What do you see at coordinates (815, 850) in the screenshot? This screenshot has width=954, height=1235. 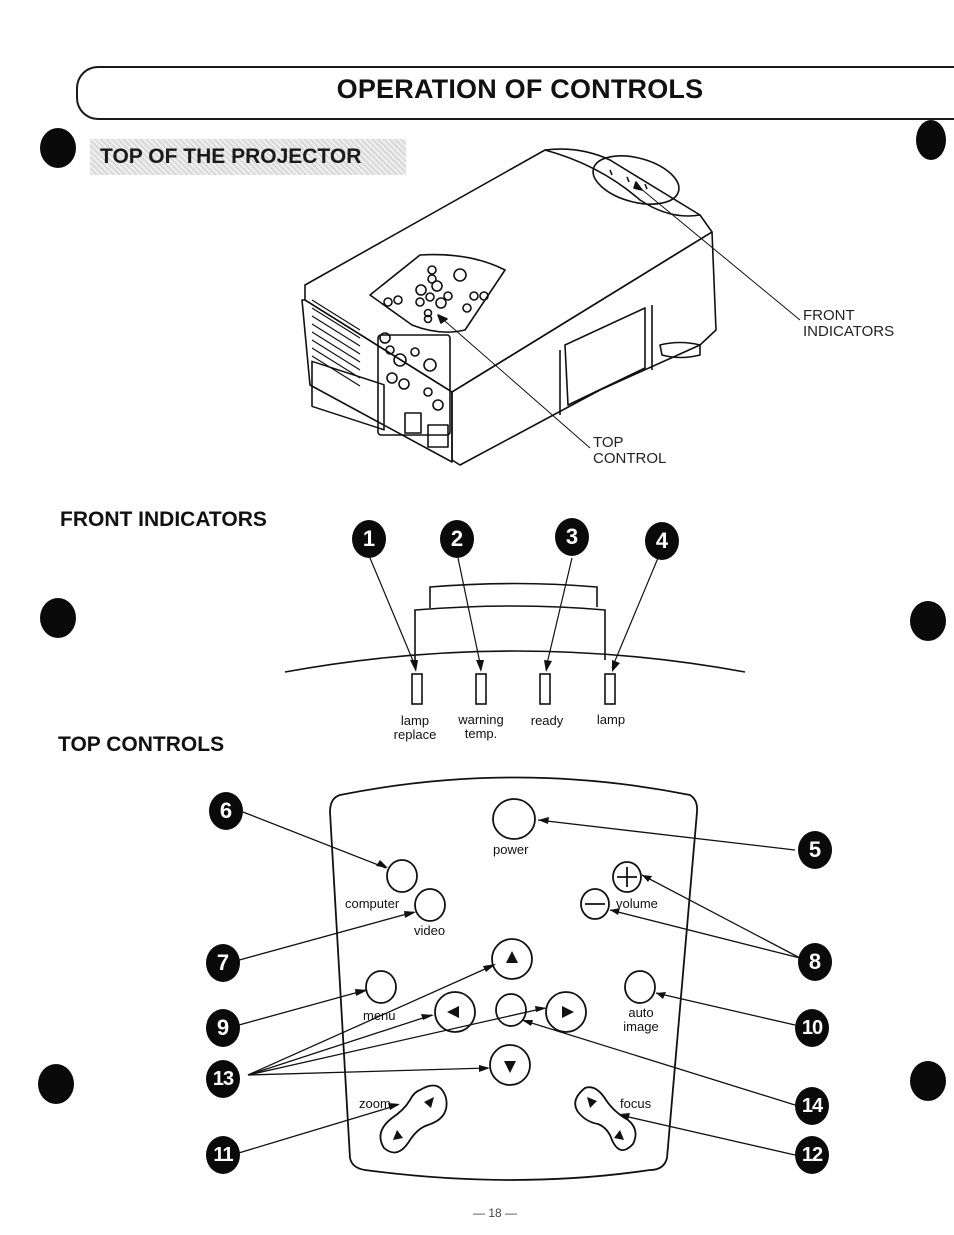 I see `callout-power: 5` at bounding box center [815, 850].